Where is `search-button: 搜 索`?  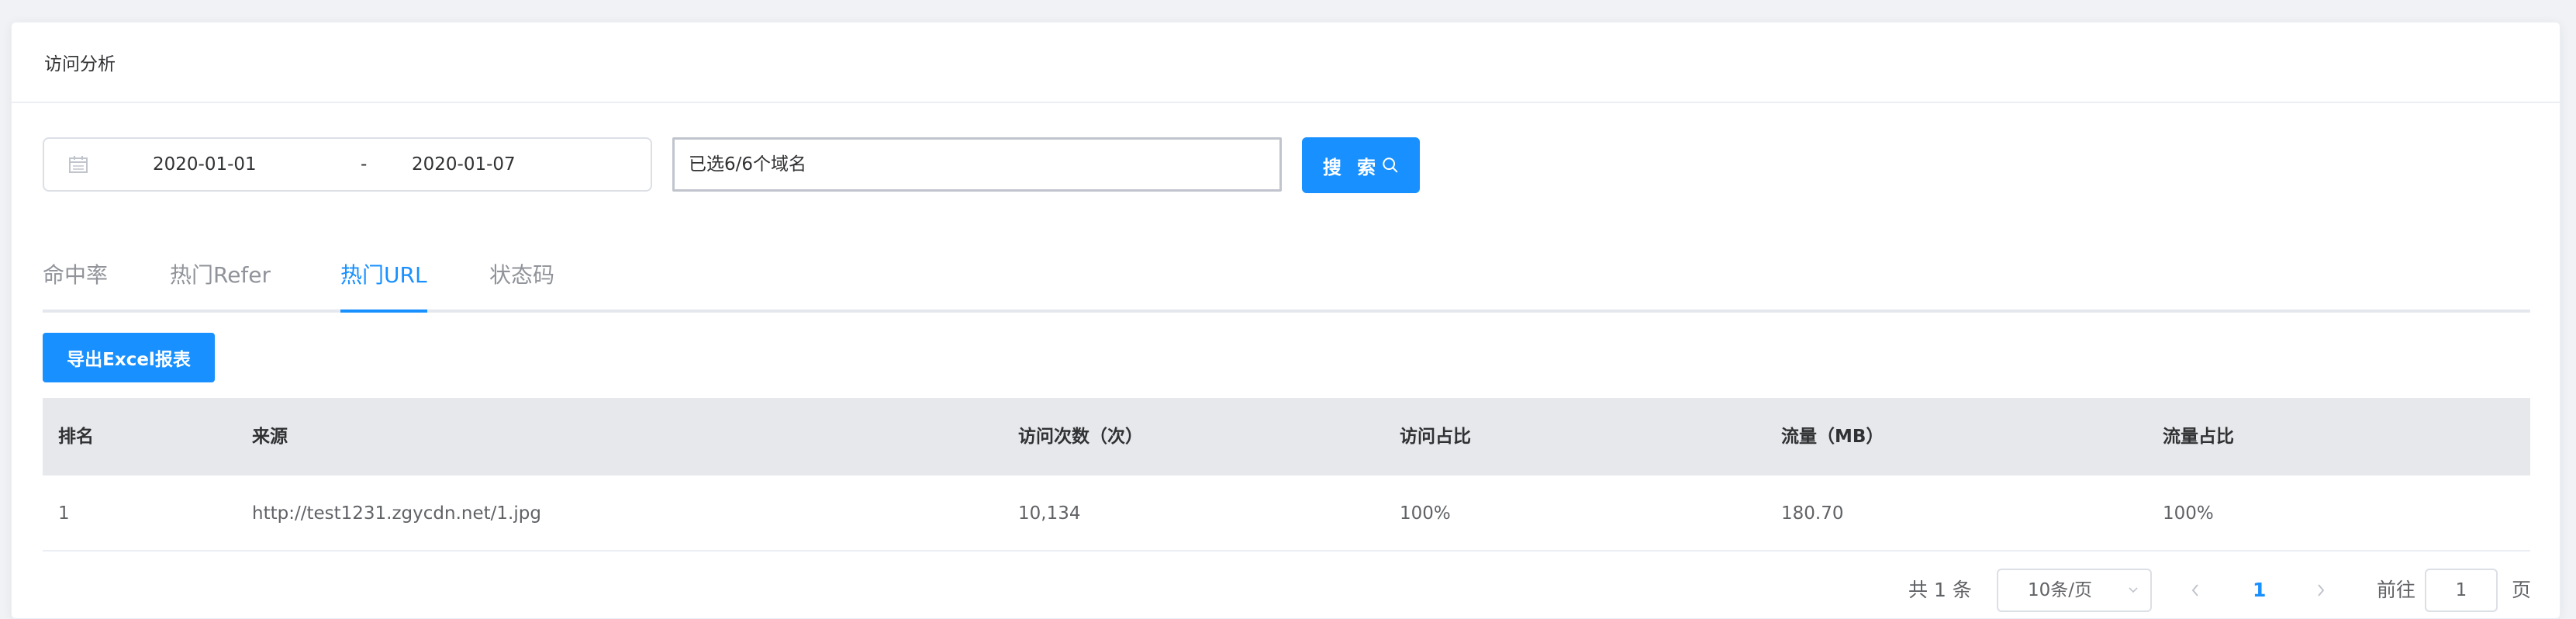 search-button: 搜 索 is located at coordinates (1361, 165).